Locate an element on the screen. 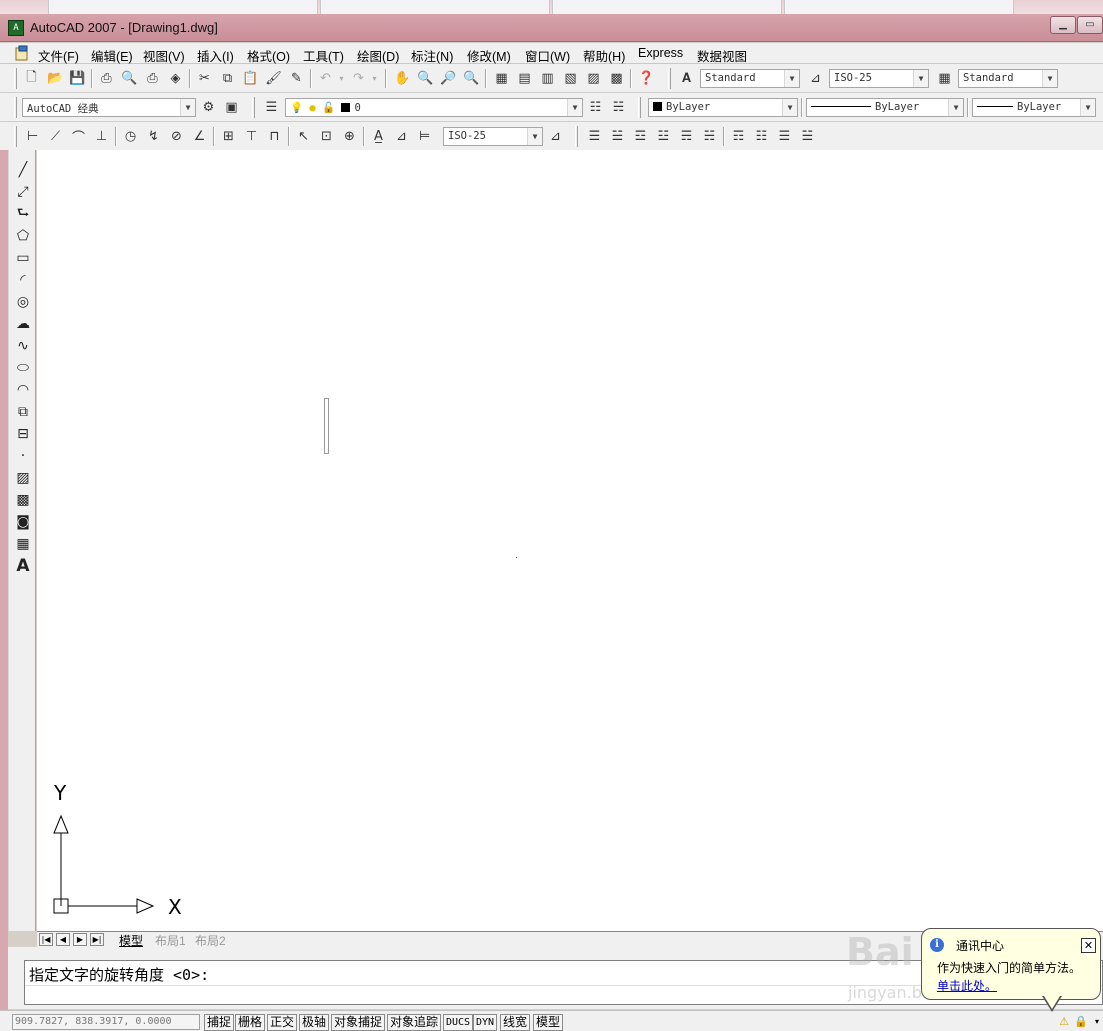  3d-dwf-icon: ◈ is located at coordinates (175, 78).